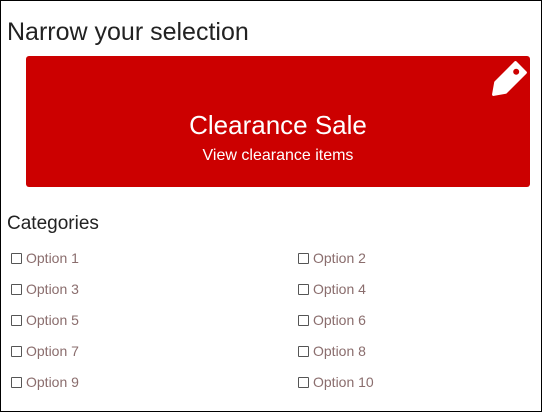 This screenshot has width=542, height=412. I want to click on option-8-label: Option 8, so click(339, 351).